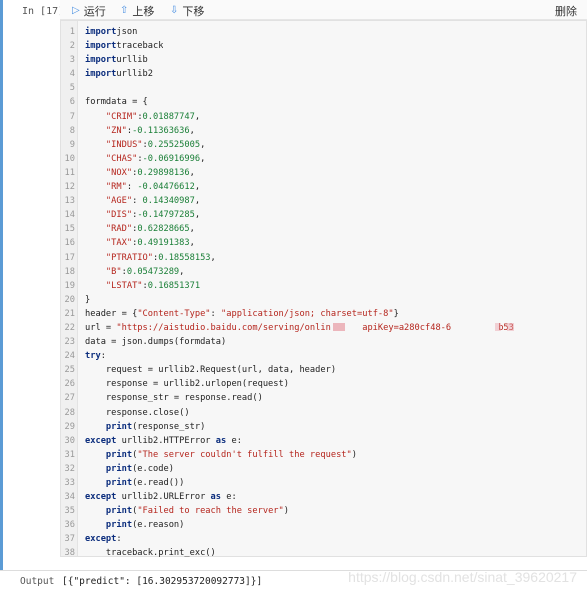 Image resolution: width=587 pixels, height=593 pixels. I want to click on line-number: 14, so click(69, 215).